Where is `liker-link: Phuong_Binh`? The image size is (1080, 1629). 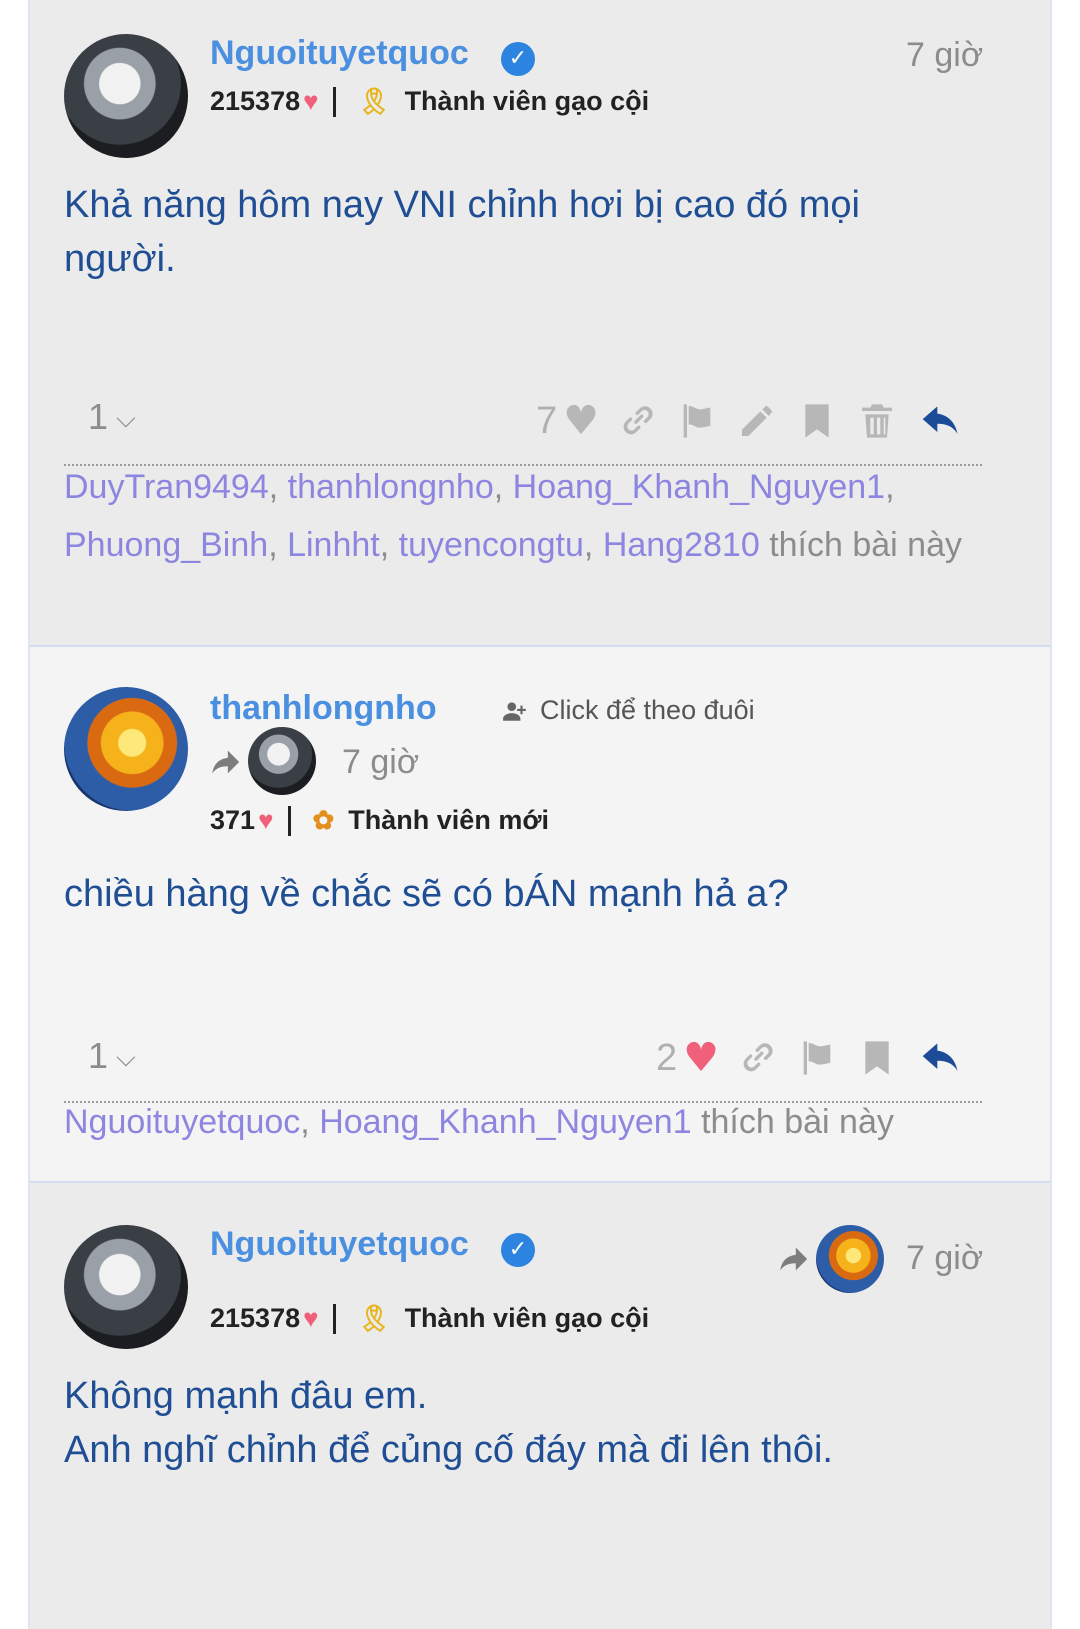 liker-link: Phuong_Binh is located at coordinates (166, 545).